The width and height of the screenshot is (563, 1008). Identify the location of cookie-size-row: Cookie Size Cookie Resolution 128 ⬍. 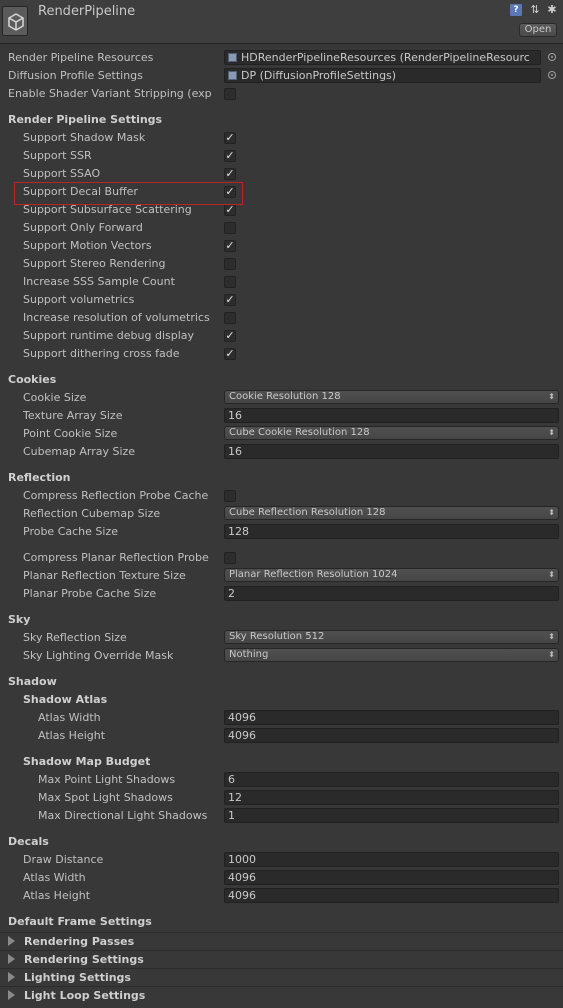
(281, 398).